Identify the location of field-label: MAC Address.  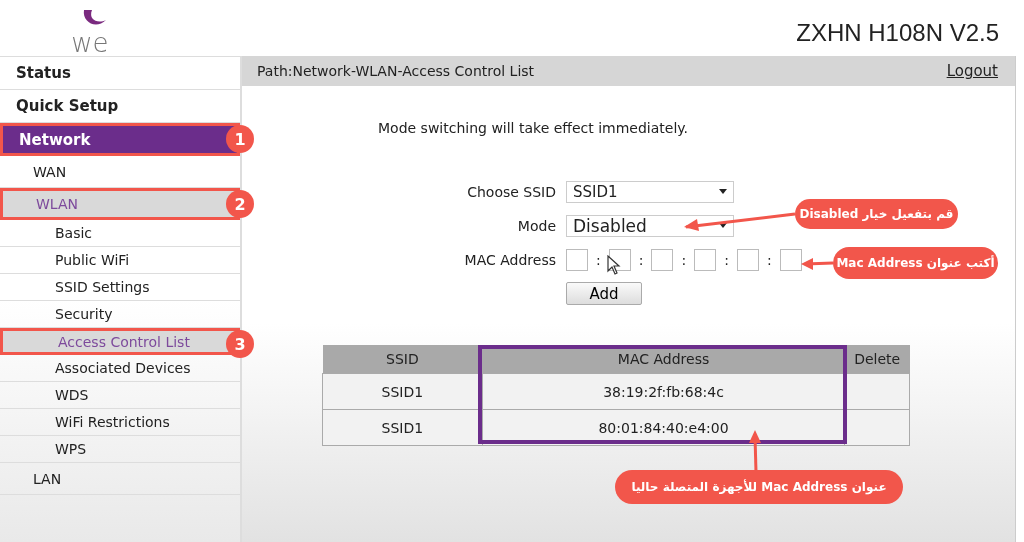
(509, 259).